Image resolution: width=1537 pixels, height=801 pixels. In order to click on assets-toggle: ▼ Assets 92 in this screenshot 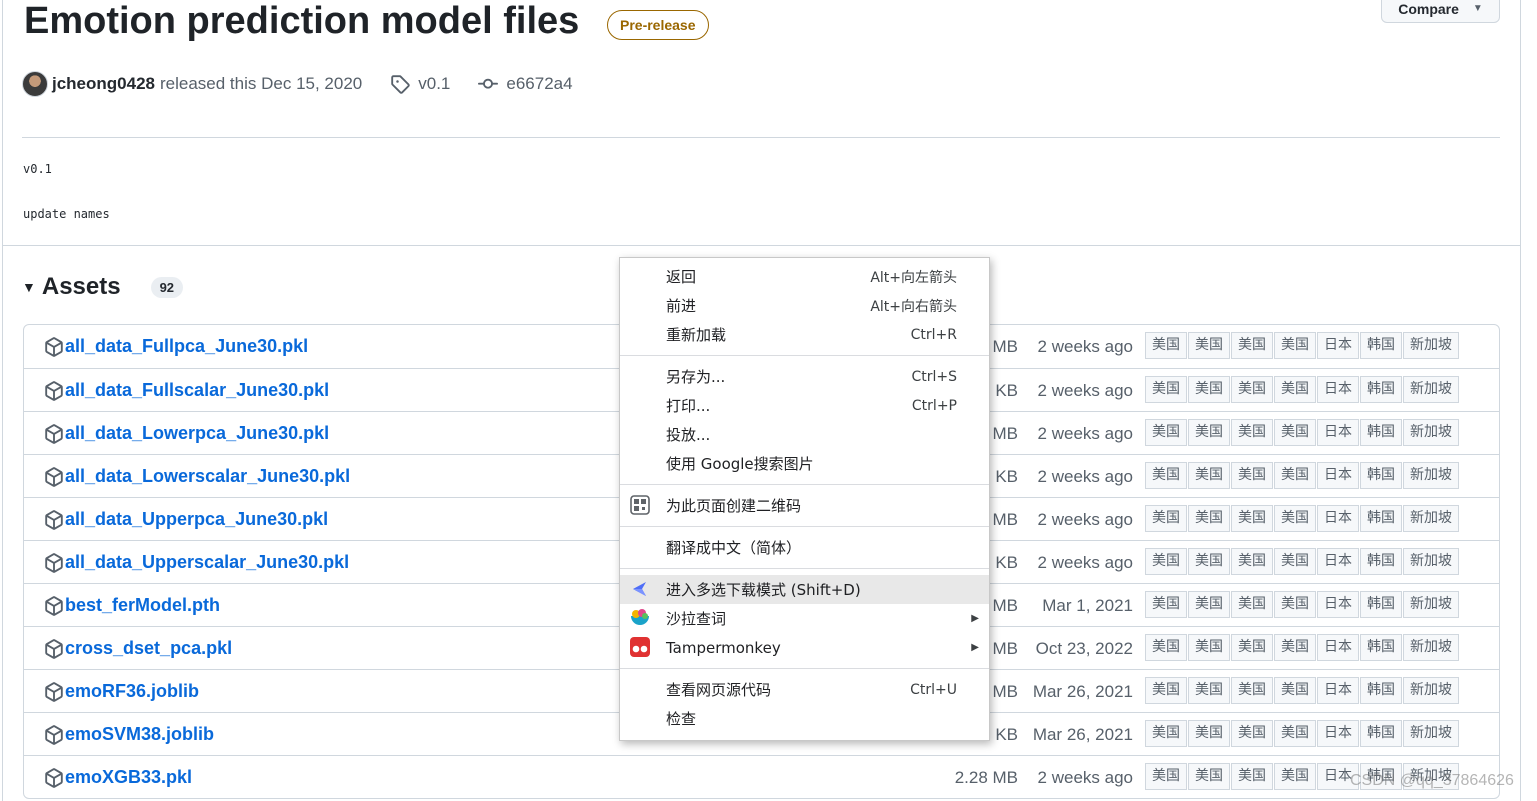, I will do `click(103, 287)`.